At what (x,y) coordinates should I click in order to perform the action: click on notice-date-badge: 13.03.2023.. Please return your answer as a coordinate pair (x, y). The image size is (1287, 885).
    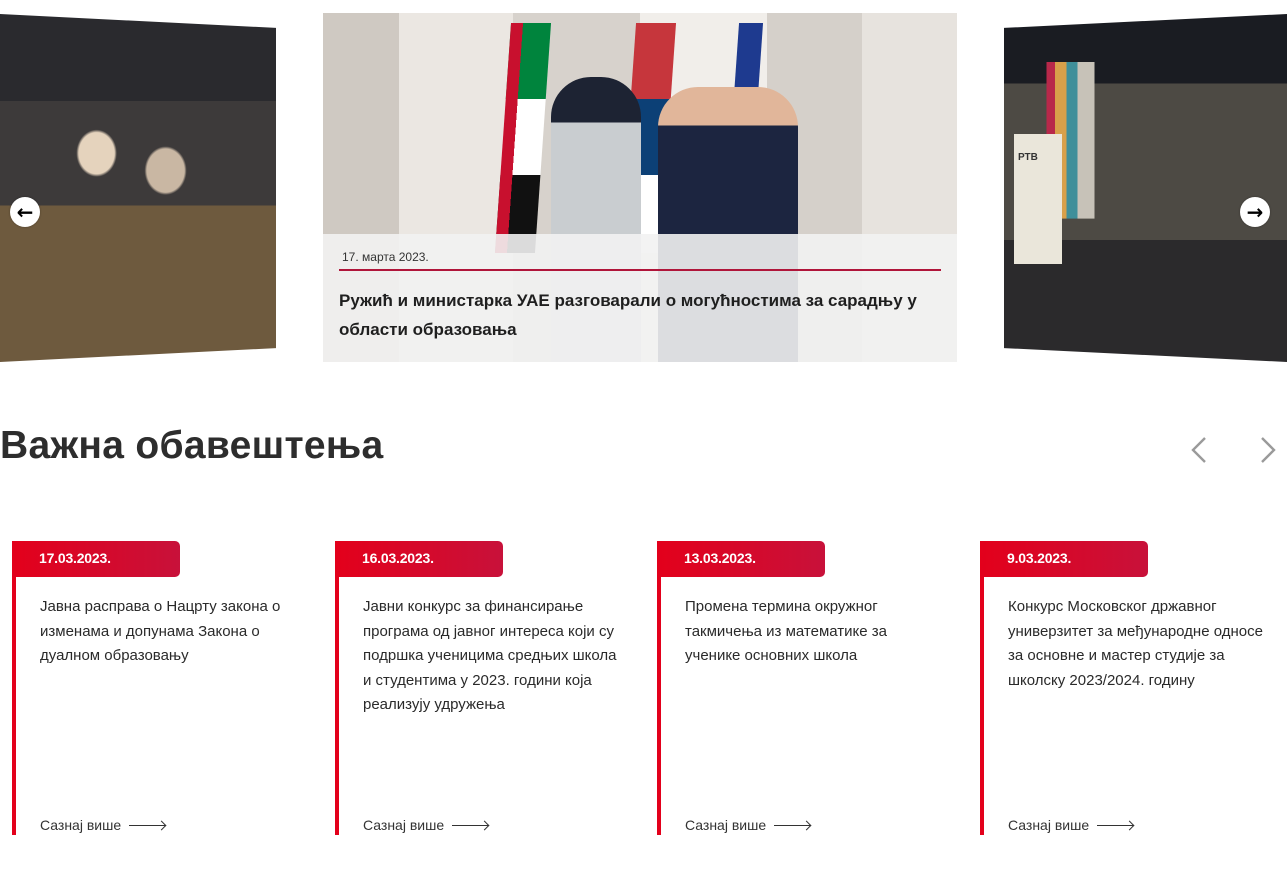
    Looking at the image, I should click on (741, 559).